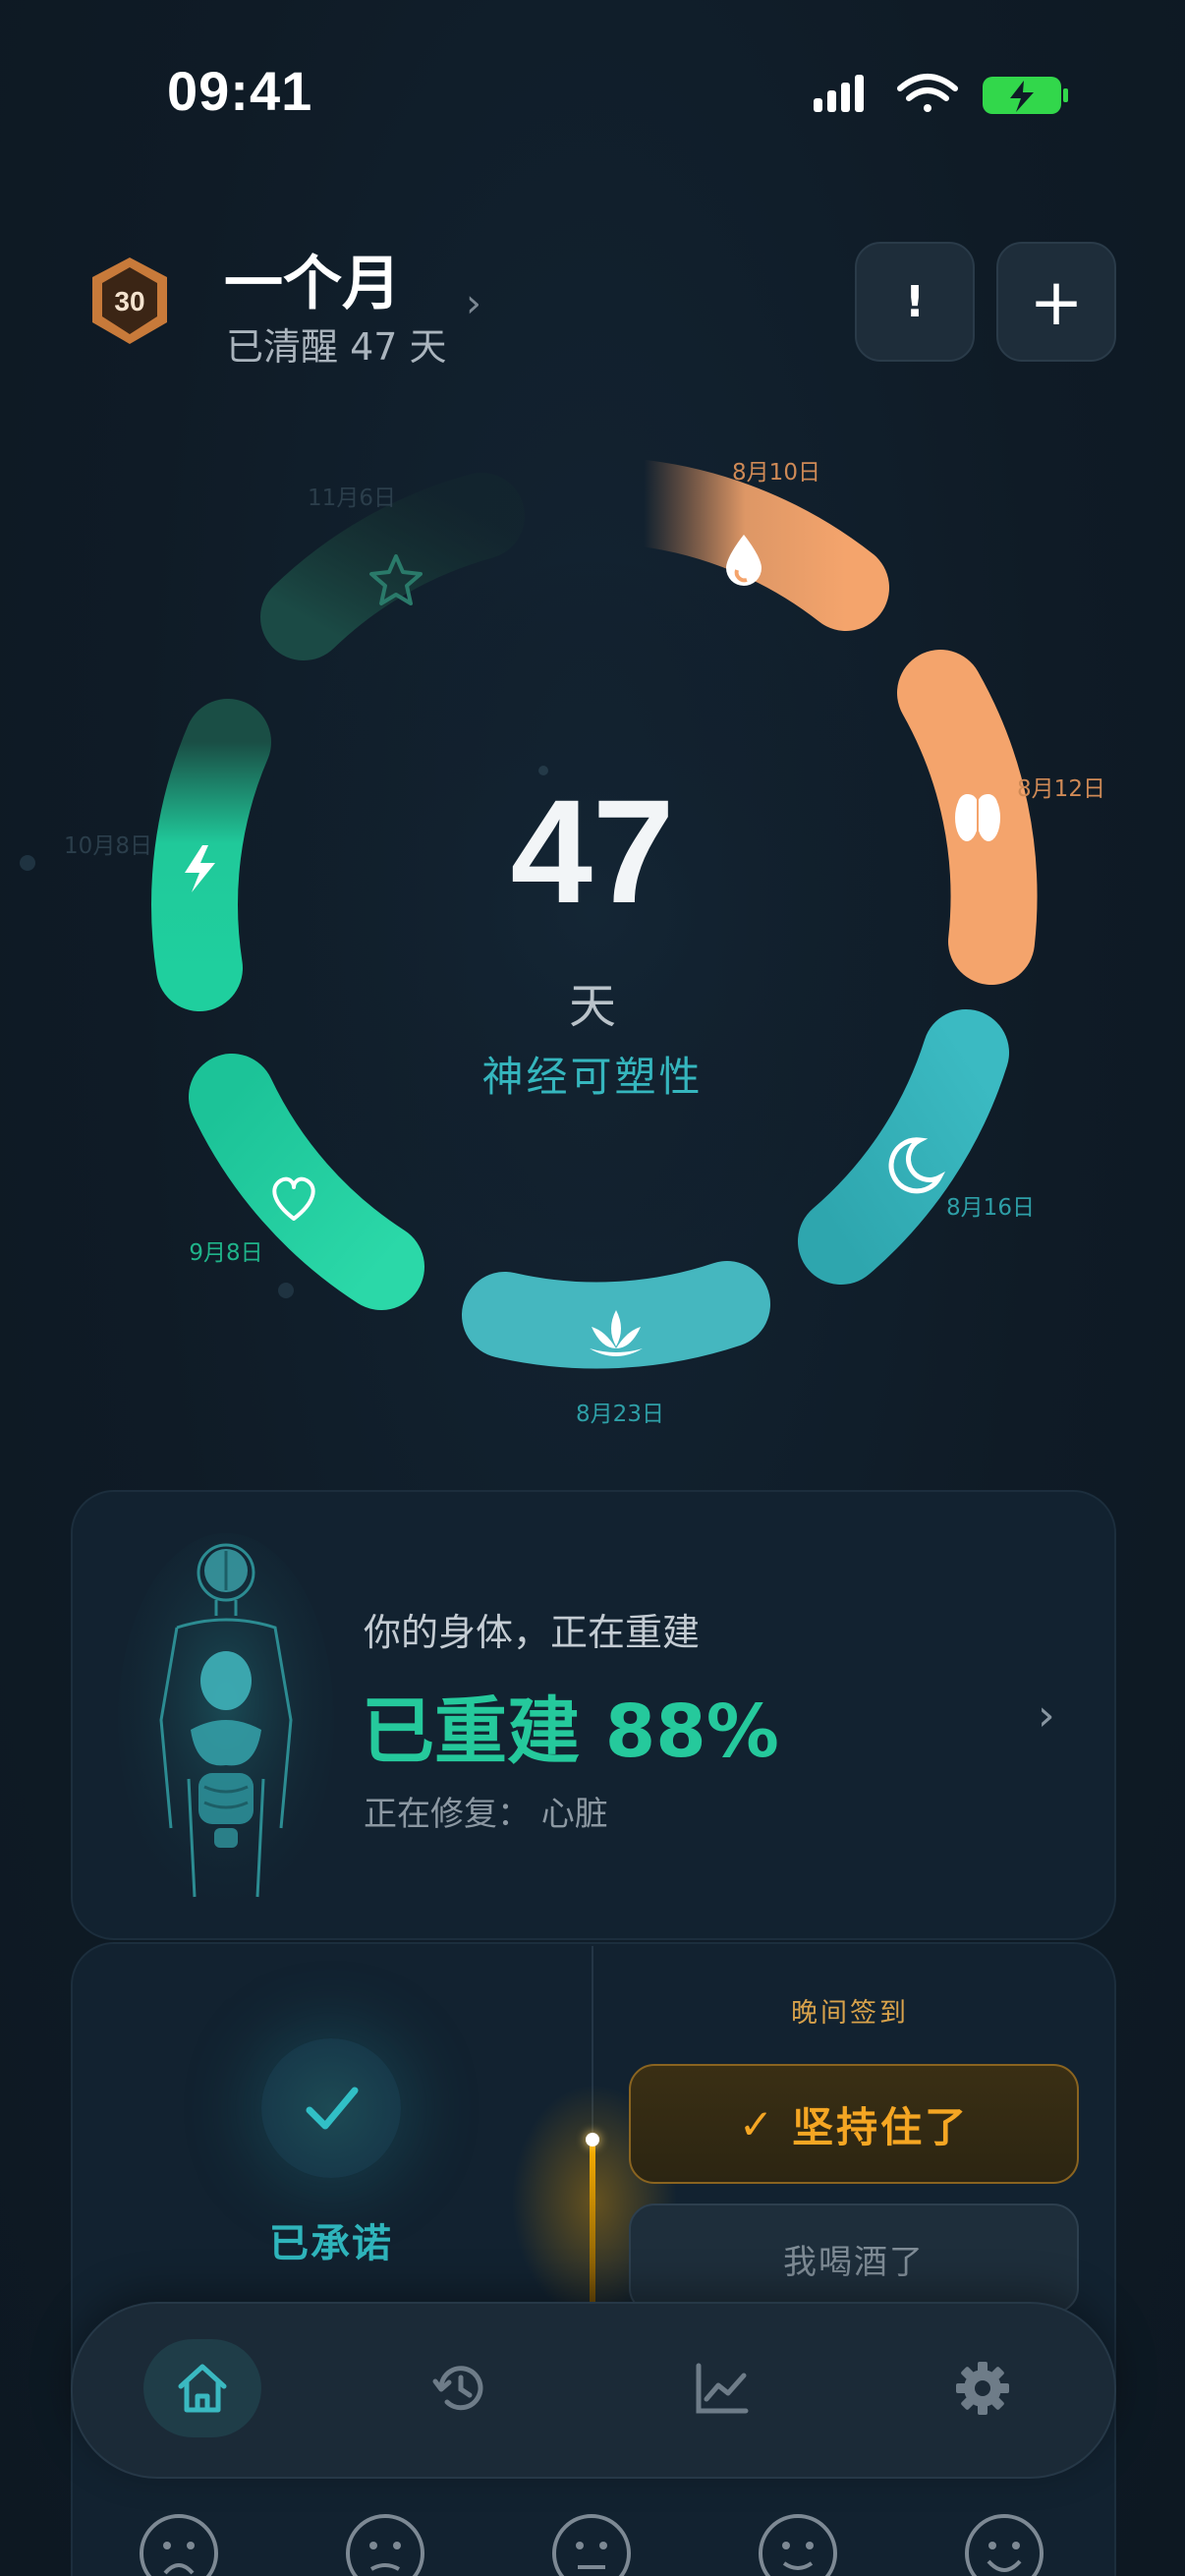 This screenshot has width=1185, height=2576. Describe the element at coordinates (991, 1208) in the screenshot. I see `milestone-date-moon: 8月16日` at that location.